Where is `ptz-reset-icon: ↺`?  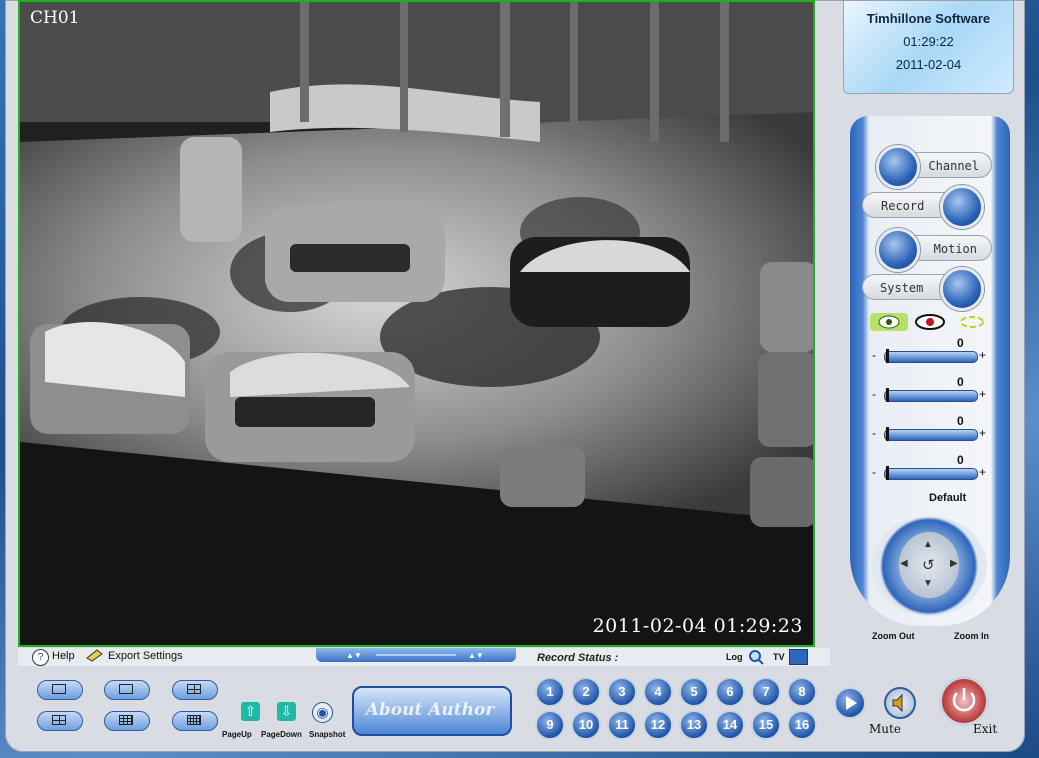 ptz-reset-icon: ↺ is located at coordinates (928, 565).